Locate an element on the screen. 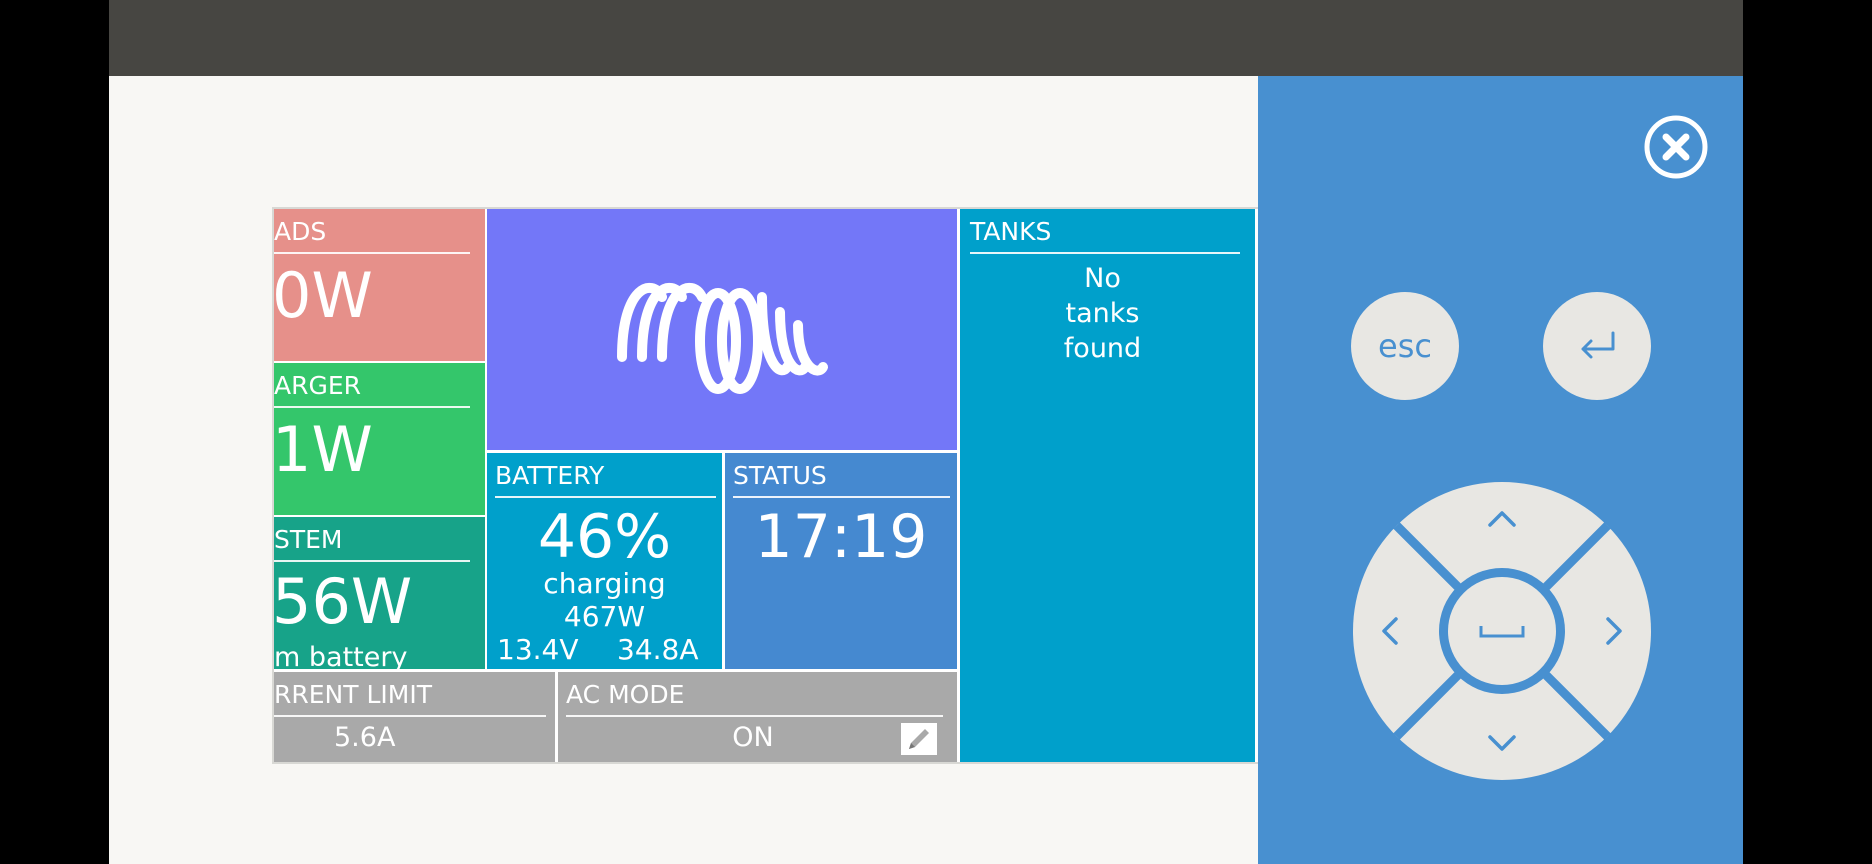 The height and width of the screenshot is (864, 1872). tile-battery: BATTERY 46% charging 467W 13.4V 34.8A is located at coordinates (604, 561).